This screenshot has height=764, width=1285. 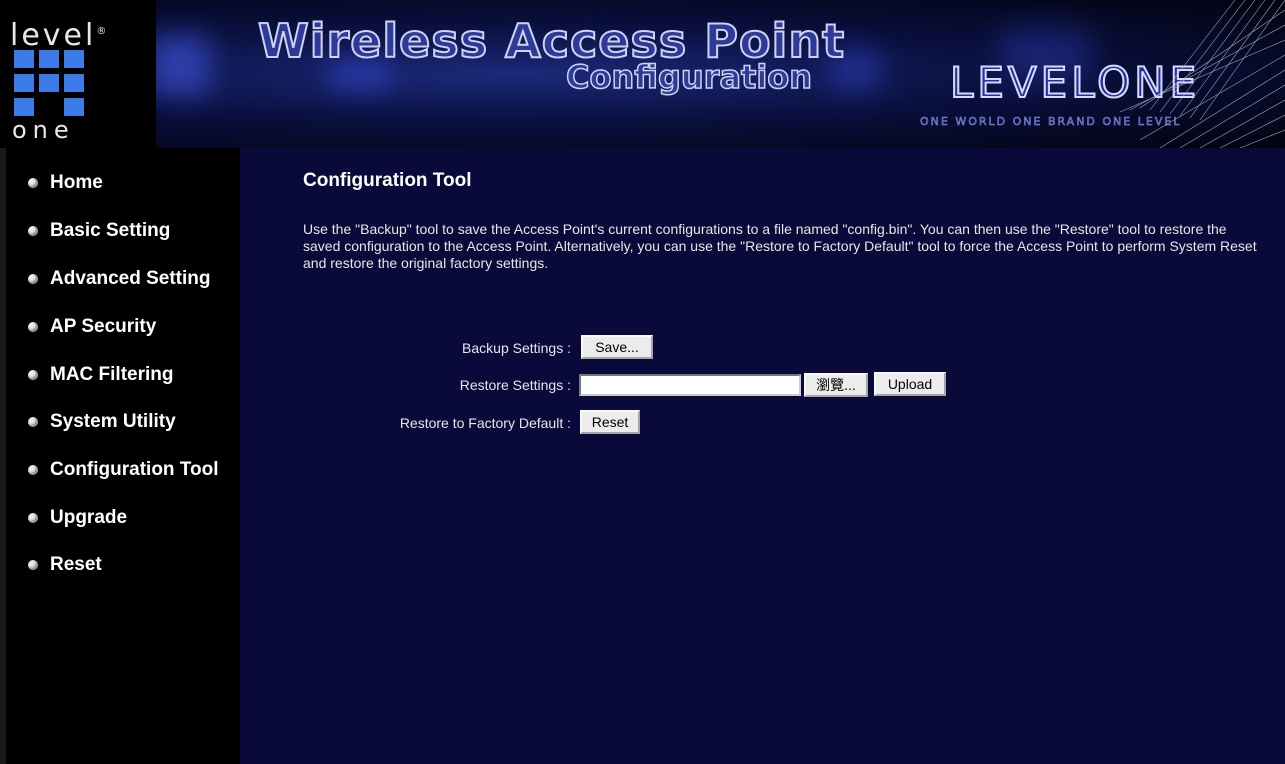 What do you see at coordinates (103, 31) in the screenshot?
I see `logo-registered-mark: ®` at bounding box center [103, 31].